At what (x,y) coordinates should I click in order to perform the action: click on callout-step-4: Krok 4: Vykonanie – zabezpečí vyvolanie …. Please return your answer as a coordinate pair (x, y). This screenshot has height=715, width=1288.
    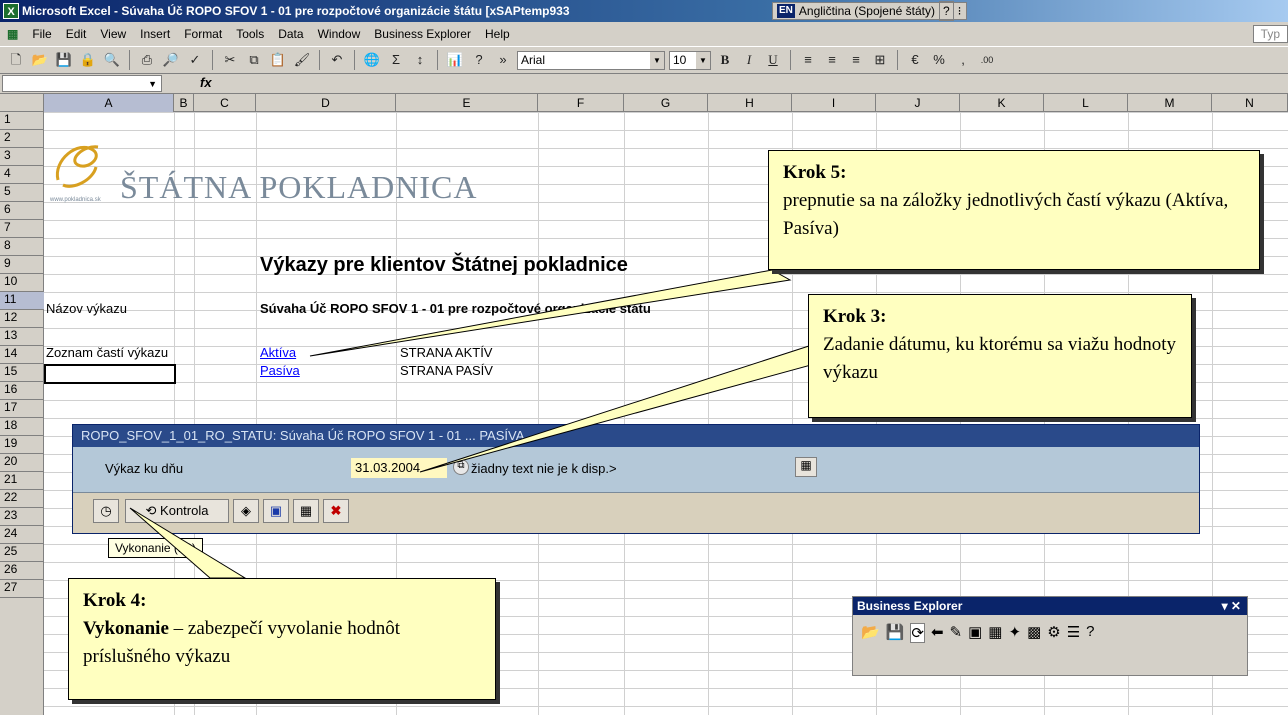
    Looking at the image, I should click on (282, 639).